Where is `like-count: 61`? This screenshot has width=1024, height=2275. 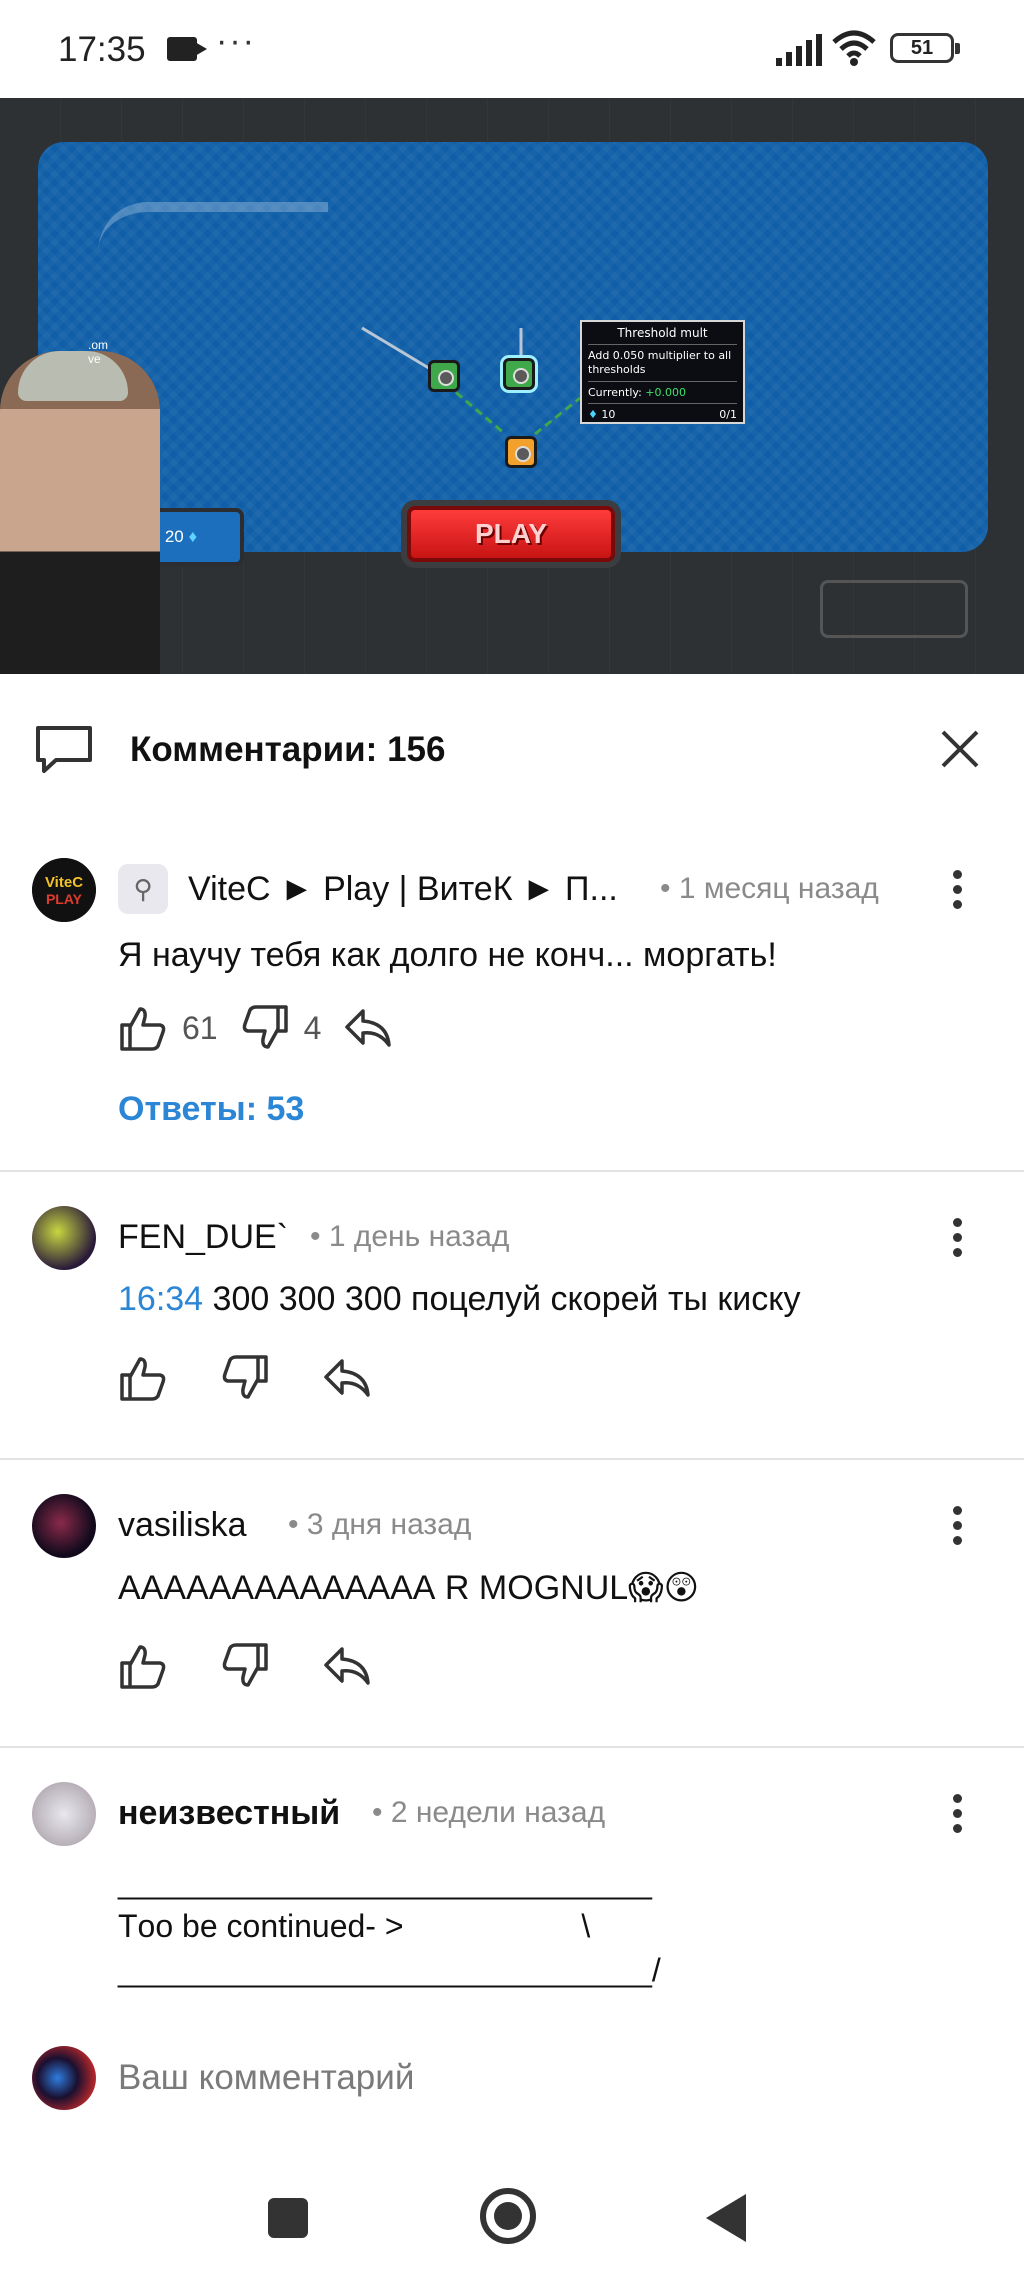
like-count: 61 is located at coordinates (200, 1027).